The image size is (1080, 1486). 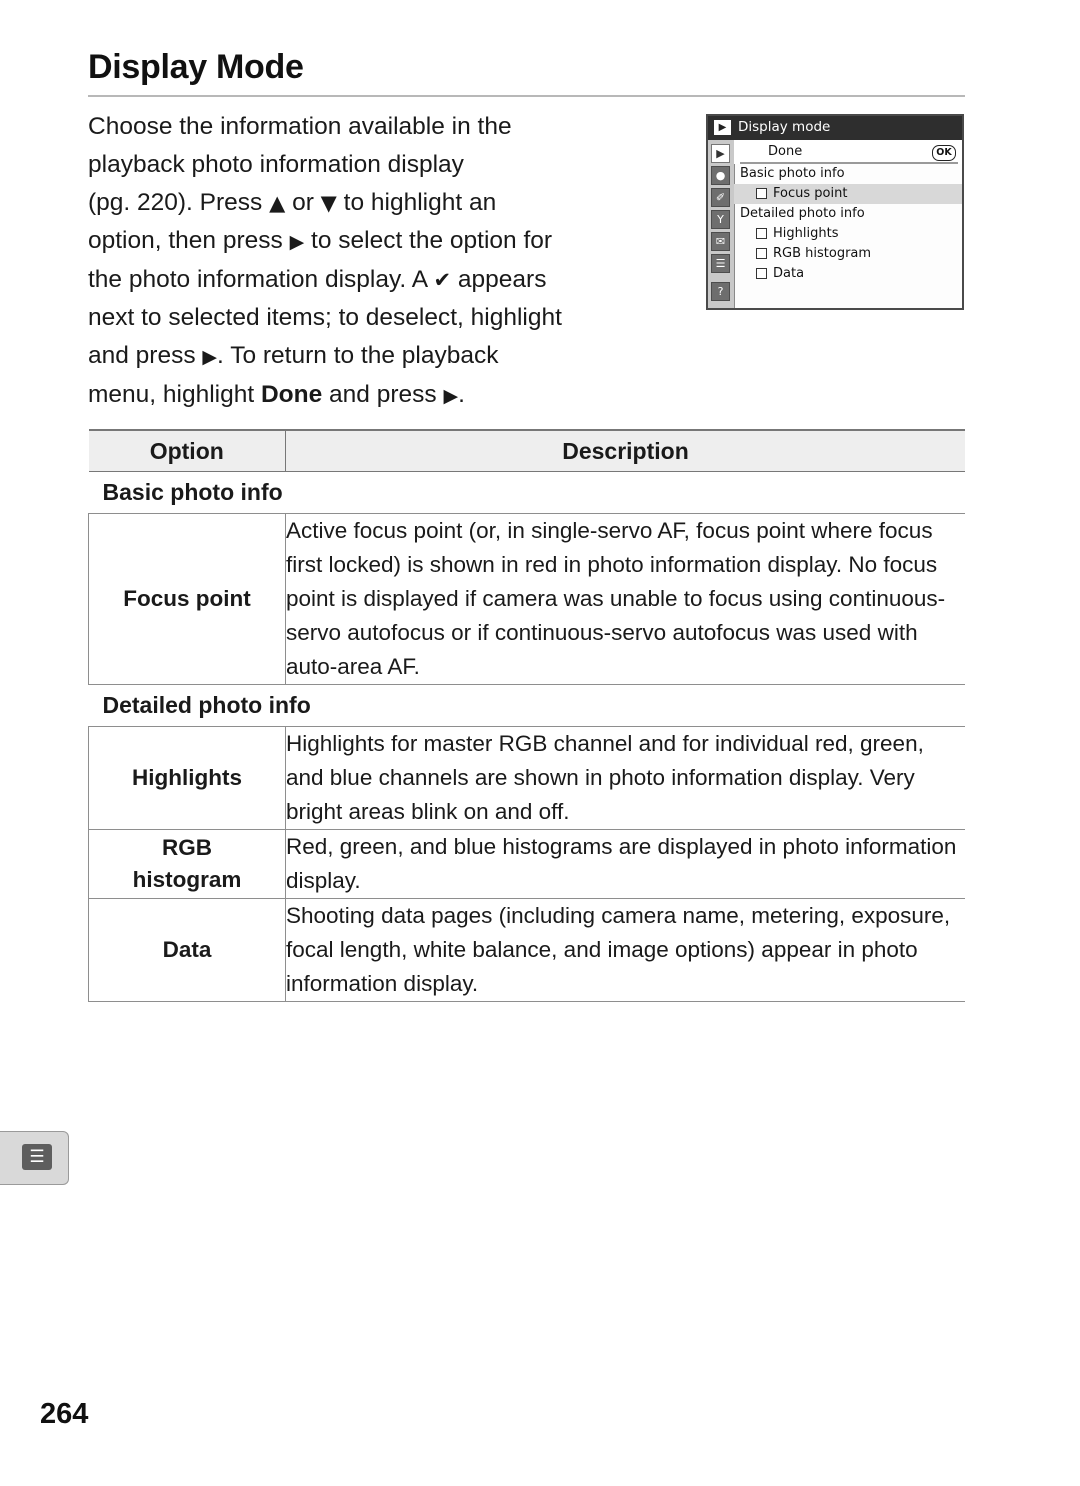 What do you see at coordinates (328, 203) in the screenshot?
I see `down-arrow-icon: ▼` at bounding box center [328, 203].